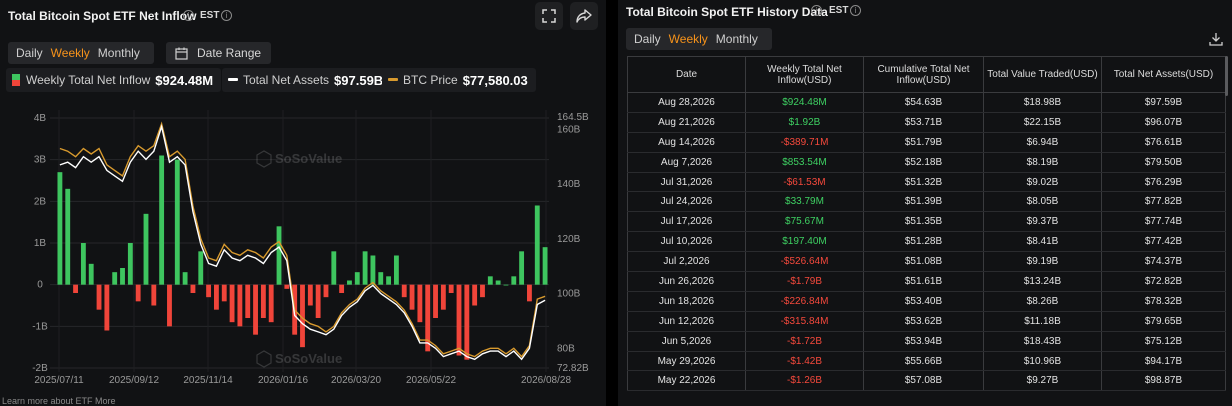  I want to click on table-row: Jul 31,2026 -$61.53M $51.32B $9.02B $76.29B, so click(926, 182).